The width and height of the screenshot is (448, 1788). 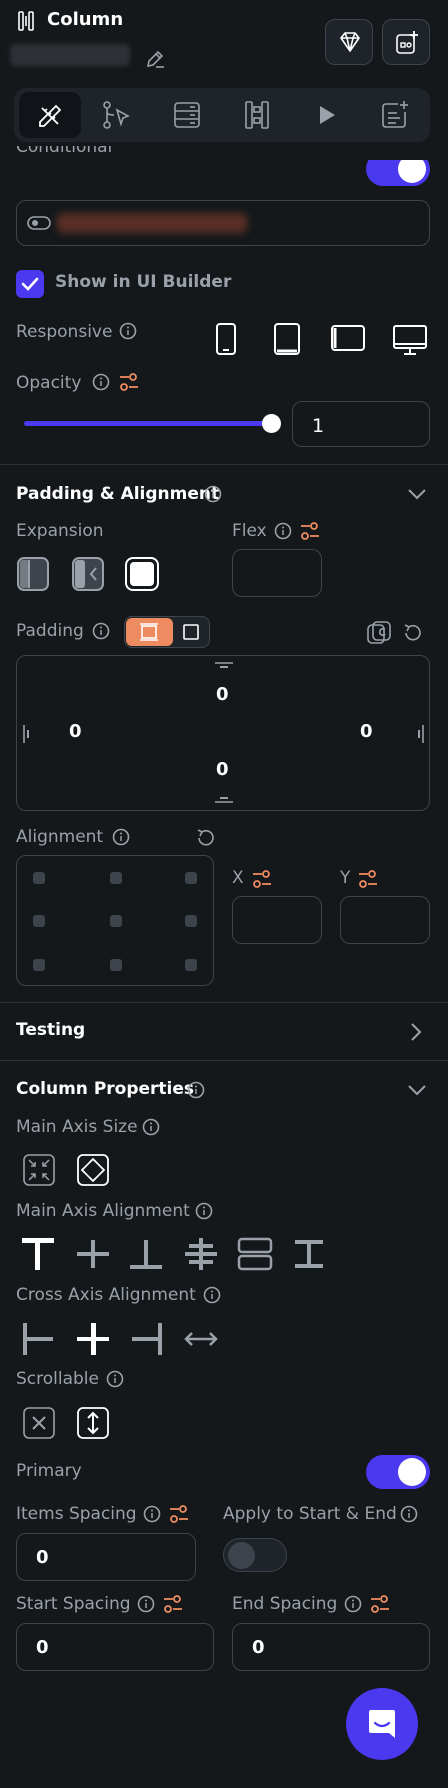 I want to click on y-input, so click(x=385, y=920).